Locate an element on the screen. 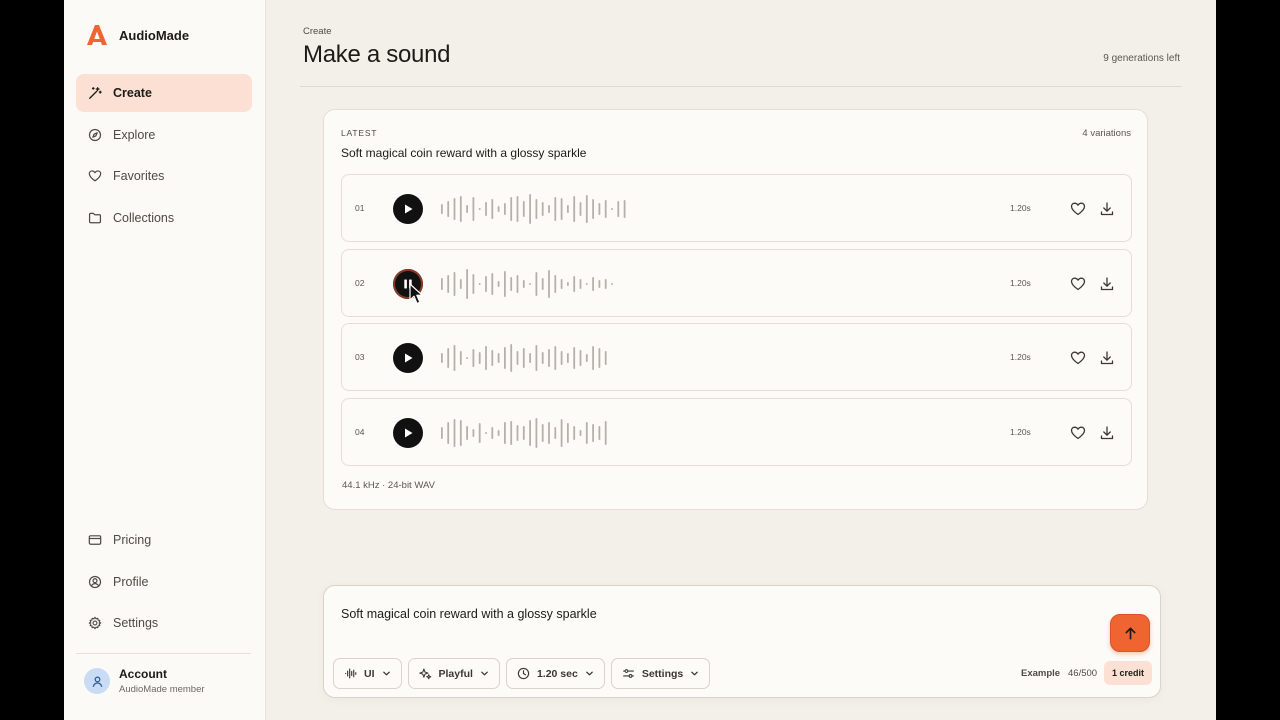 This screenshot has height=720, width=1280. nav-item-create: Create is located at coordinates (164, 93).